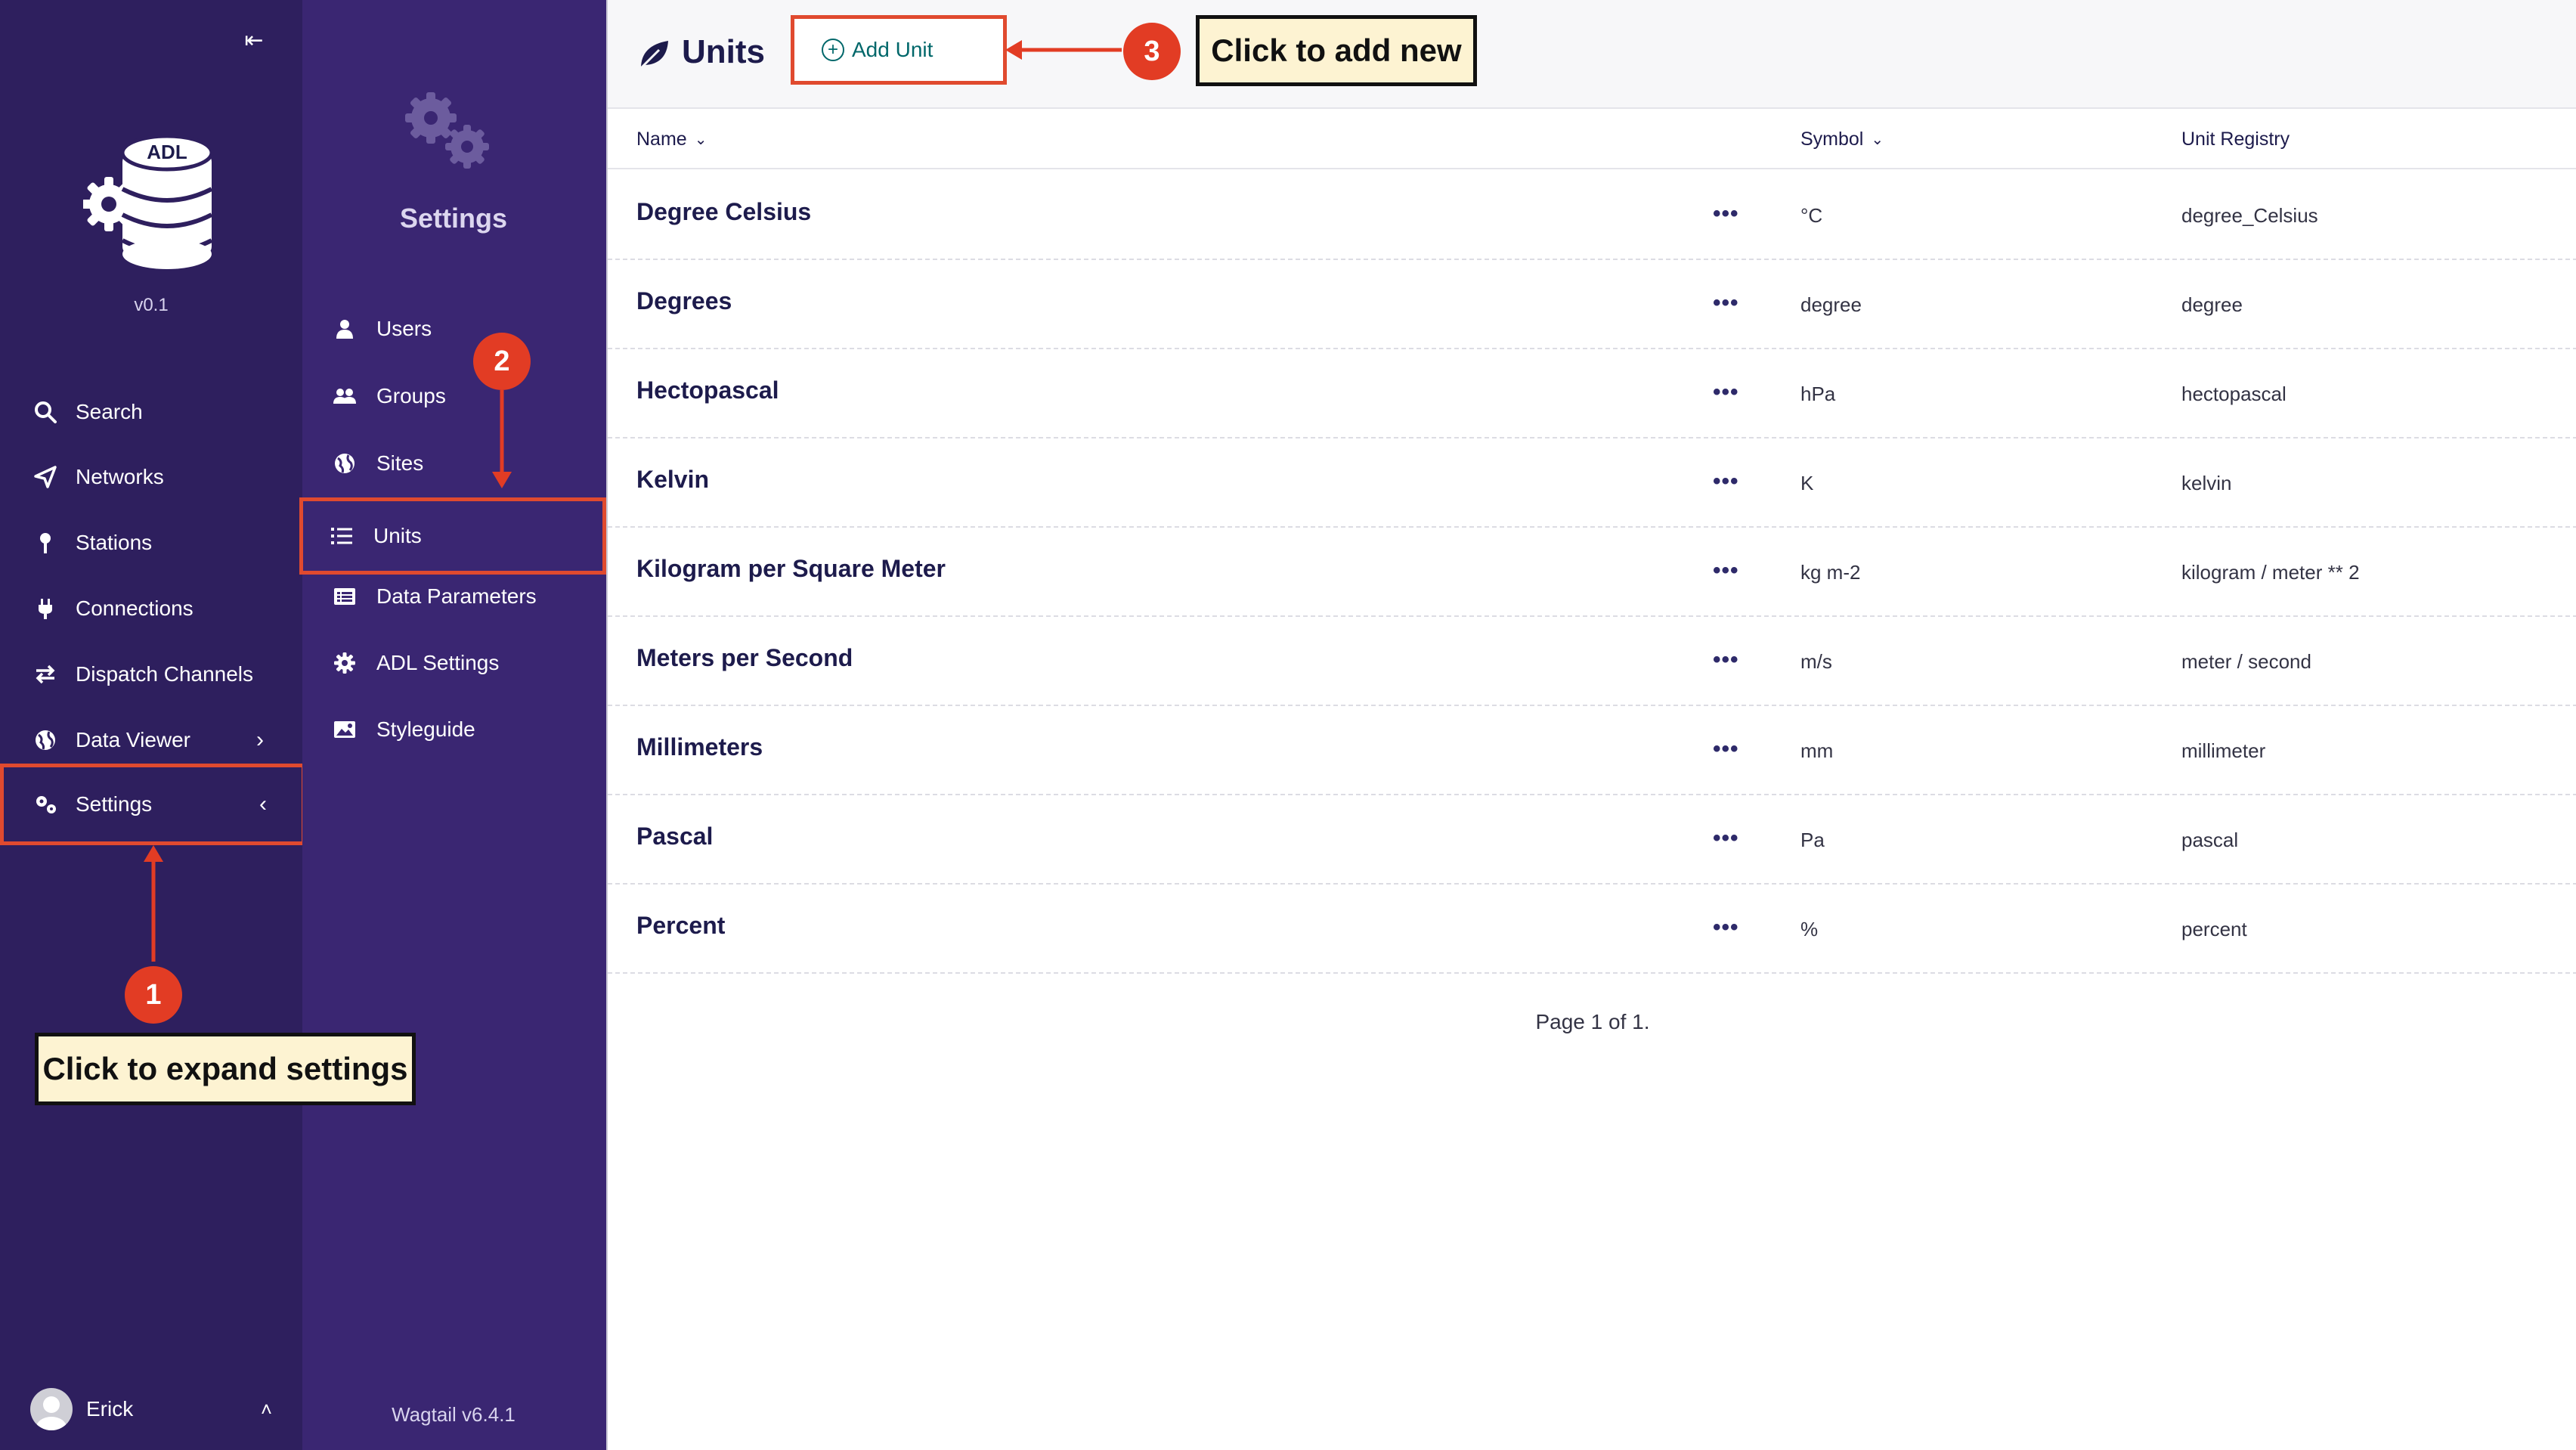 The image size is (2576, 1450). Describe the element at coordinates (1842, 139) in the screenshot. I see `column-header-symbol: Symbol ⌄` at that location.